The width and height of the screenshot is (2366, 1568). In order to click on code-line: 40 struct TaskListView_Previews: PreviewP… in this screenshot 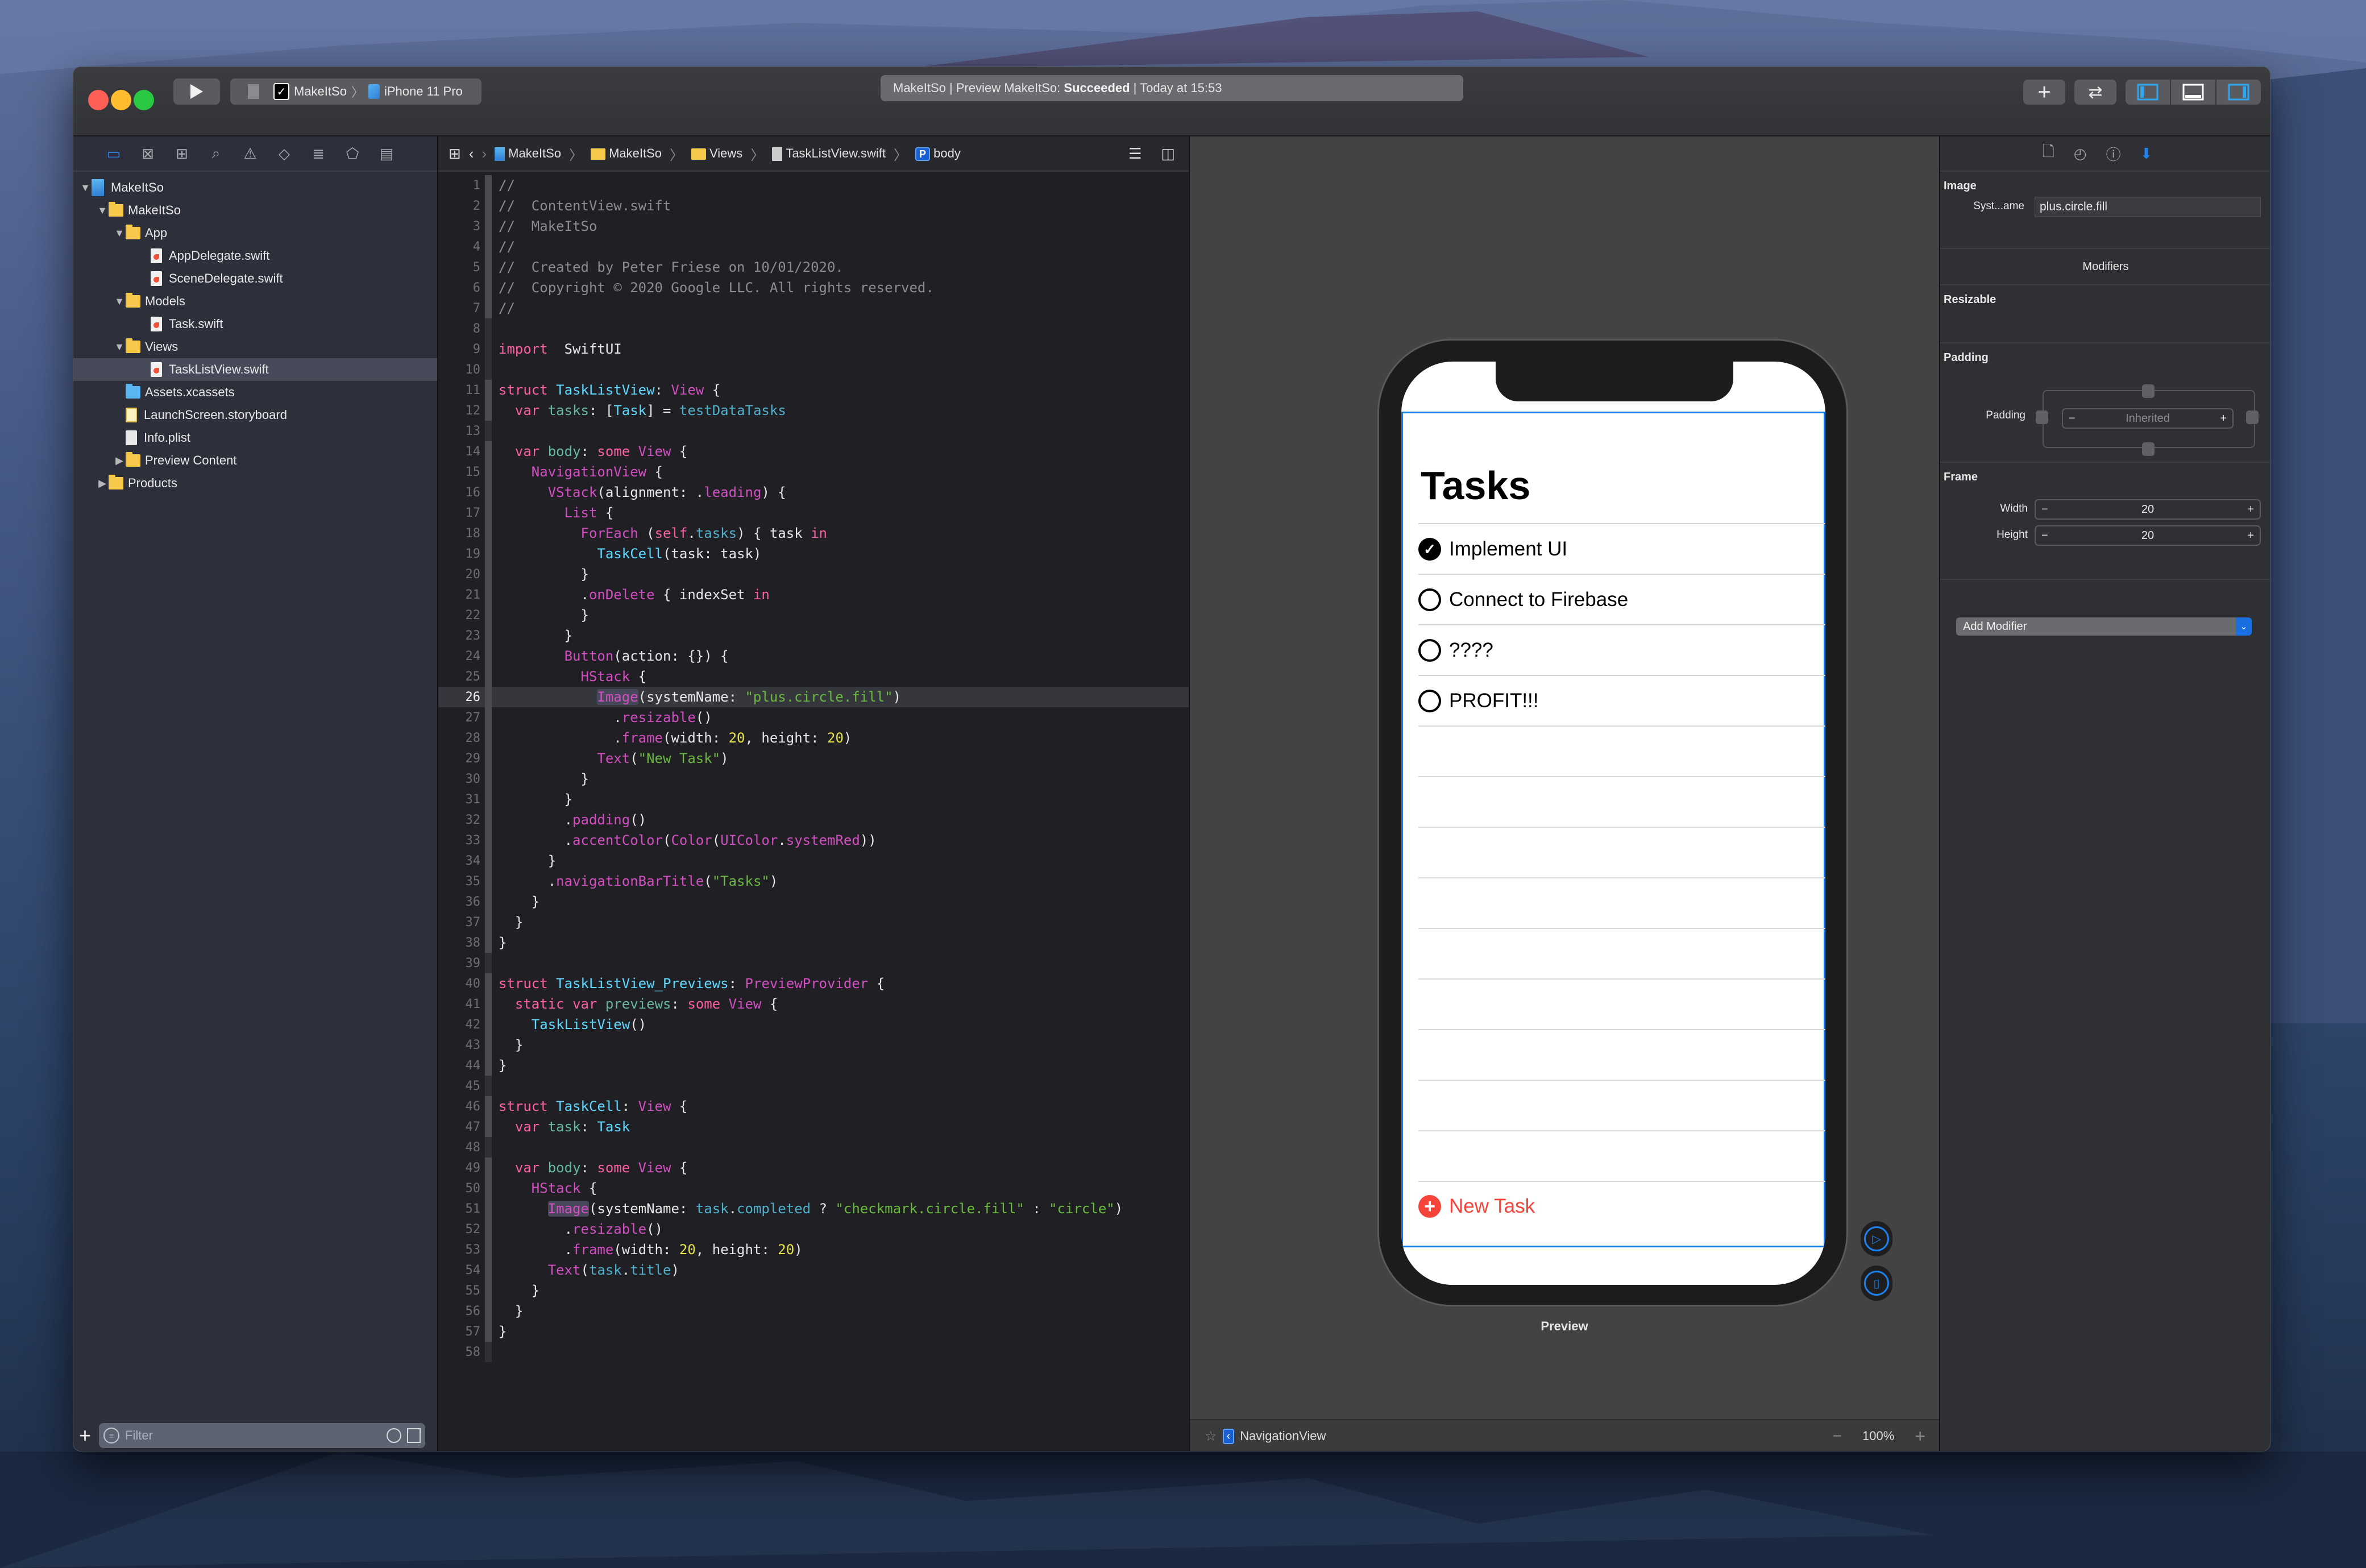, I will do `click(813, 984)`.